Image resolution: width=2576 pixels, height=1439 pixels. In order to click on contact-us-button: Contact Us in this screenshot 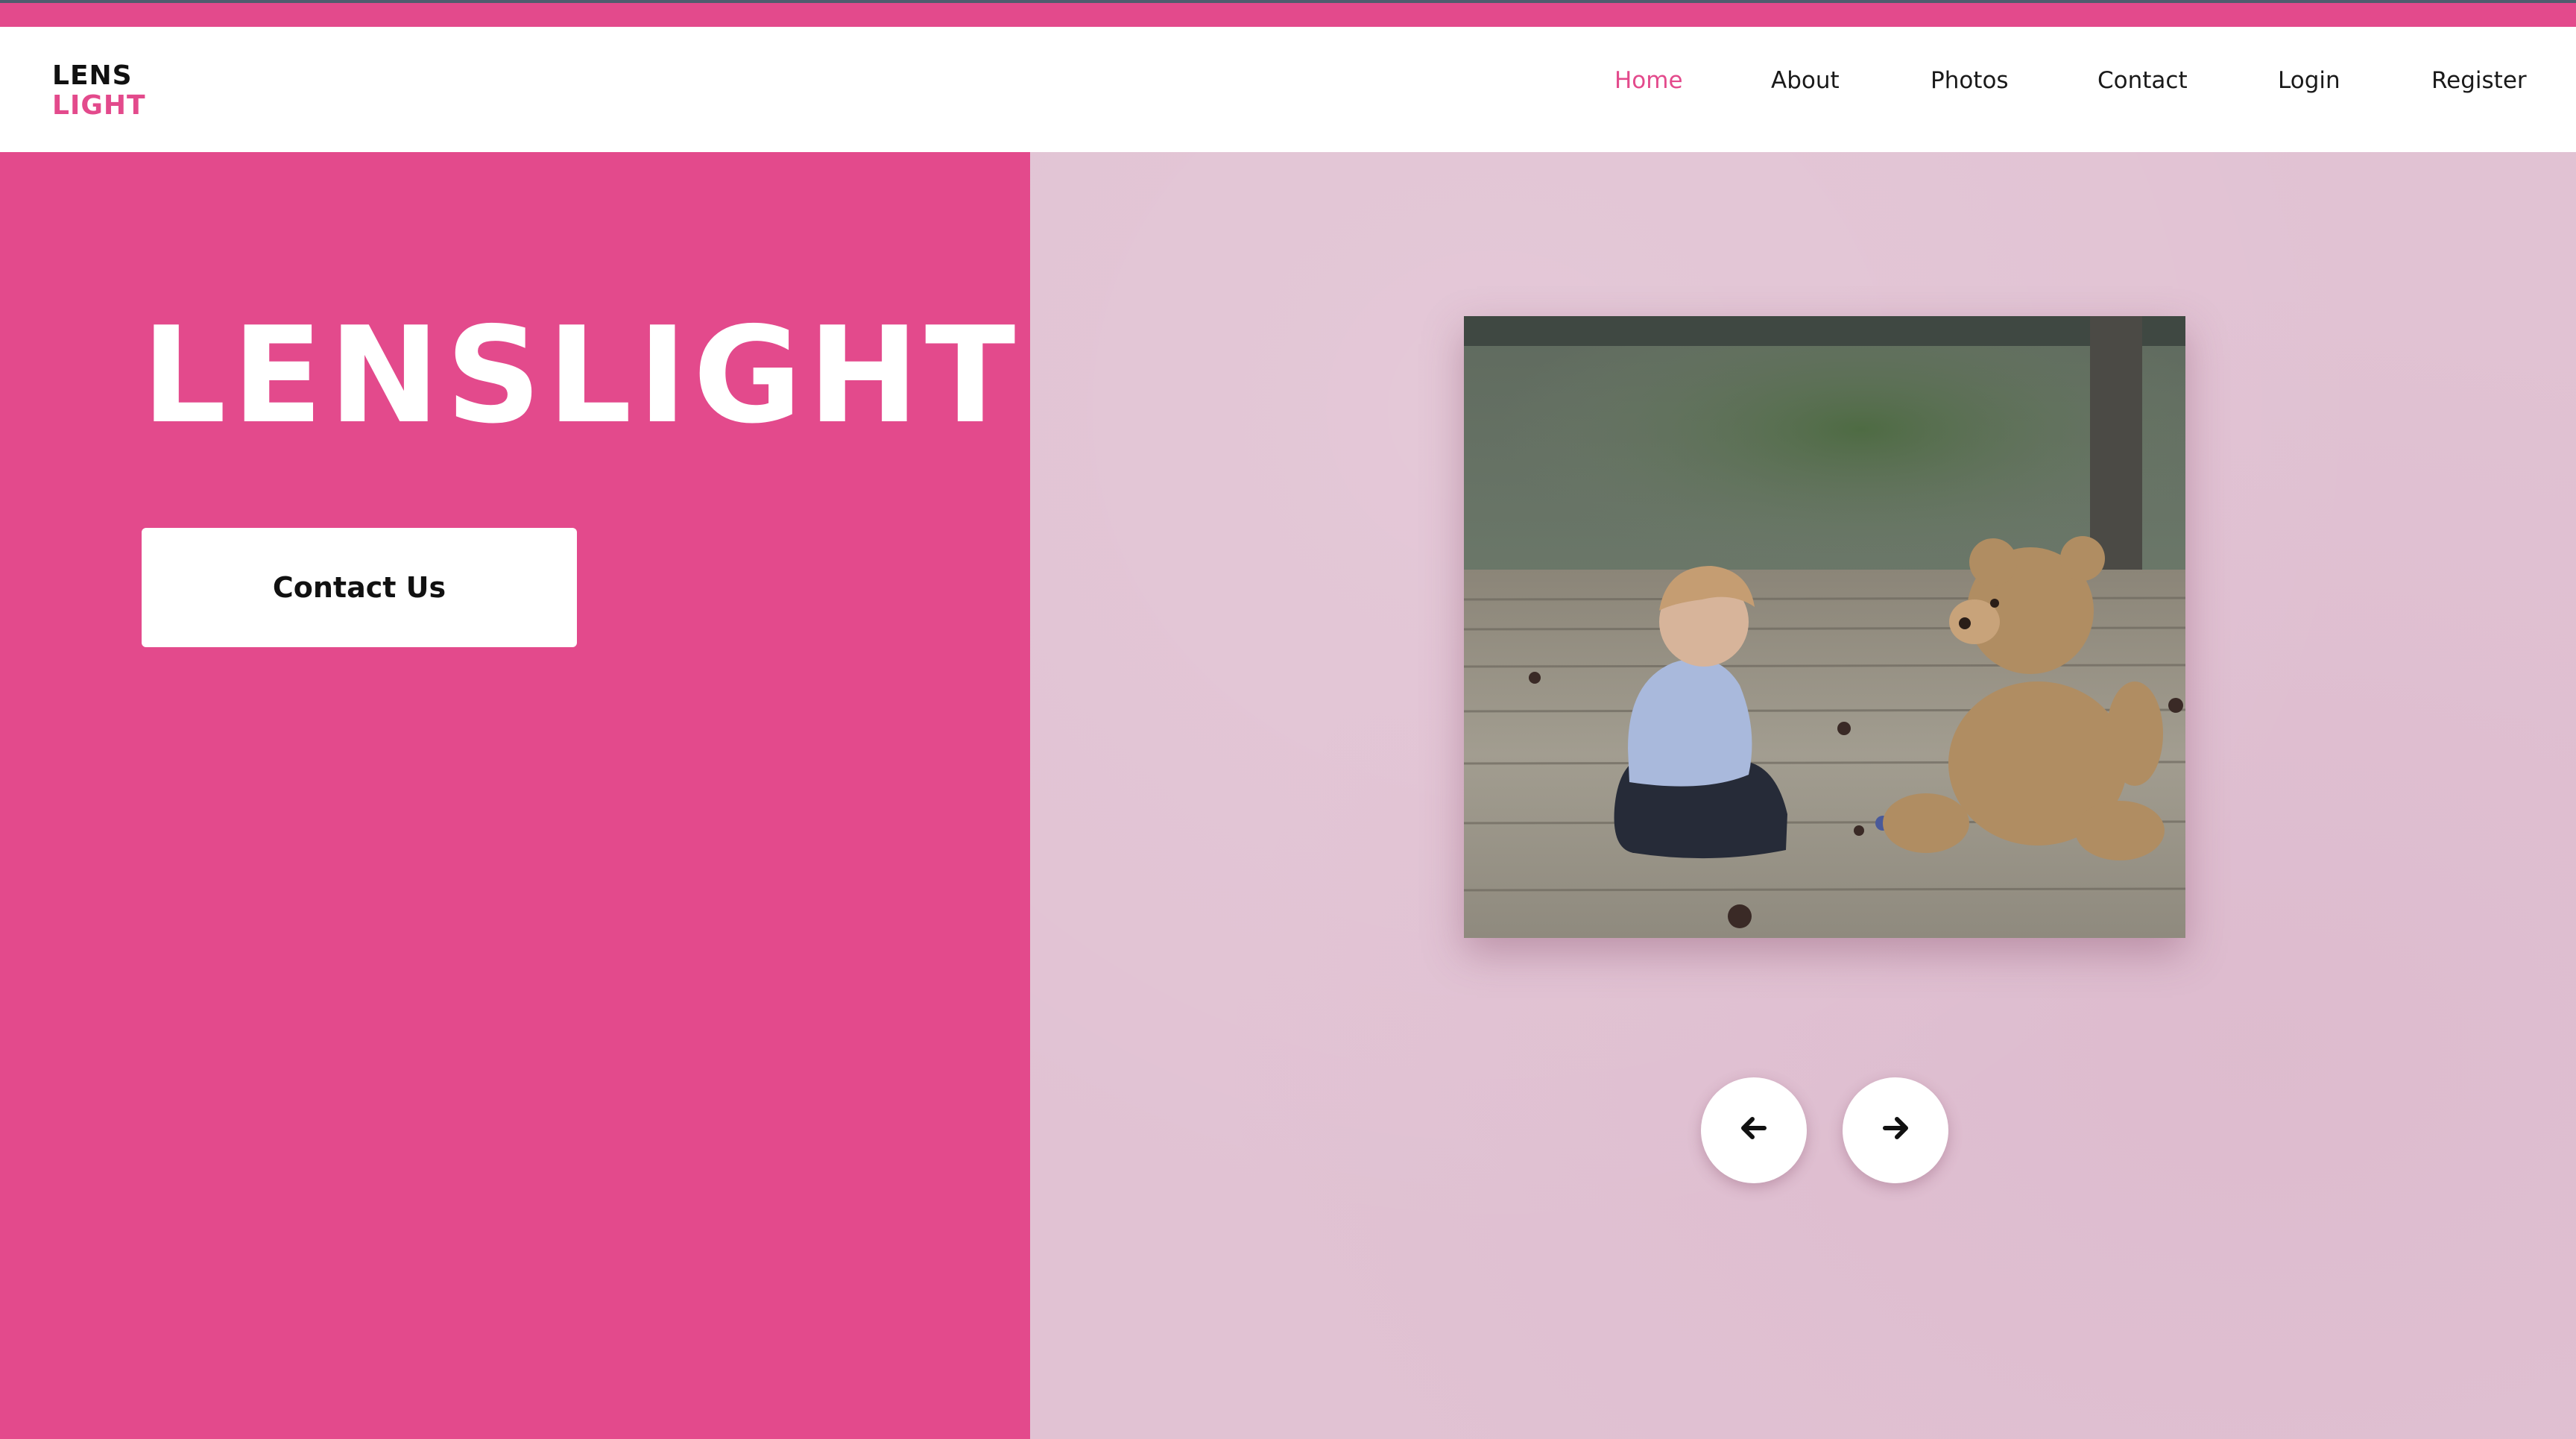, I will do `click(360, 587)`.